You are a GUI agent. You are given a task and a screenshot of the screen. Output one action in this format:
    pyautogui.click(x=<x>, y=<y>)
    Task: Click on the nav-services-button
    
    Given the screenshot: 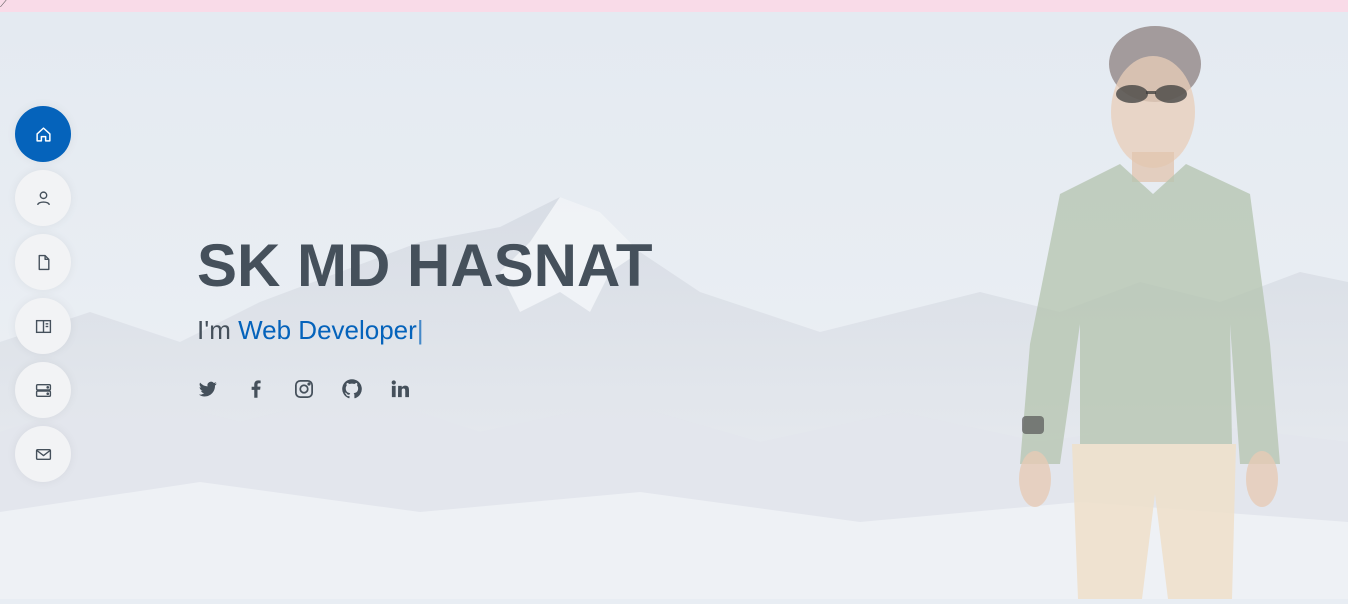 What is the action you would take?
    pyautogui.click(x=43, y=390)
    